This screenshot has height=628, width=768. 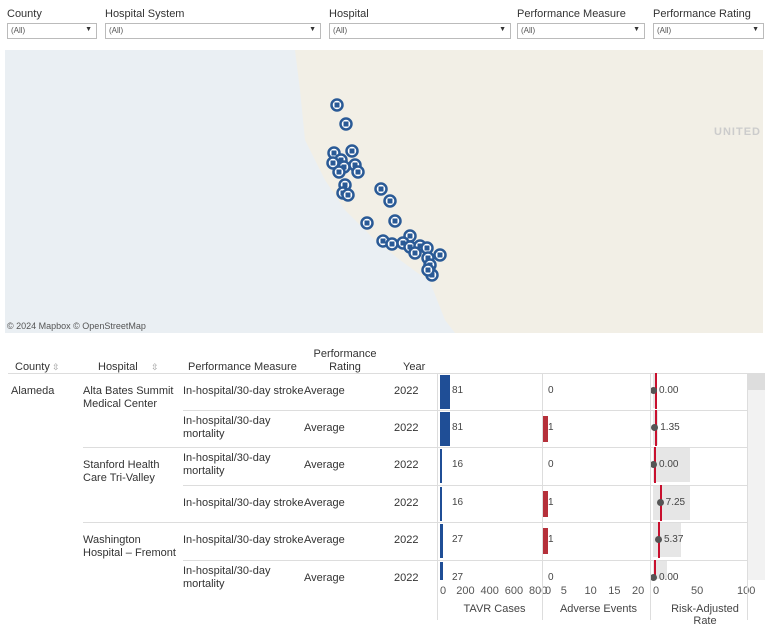 I want to click on filter-label: Performance Measure, so click(x=571, y=14).